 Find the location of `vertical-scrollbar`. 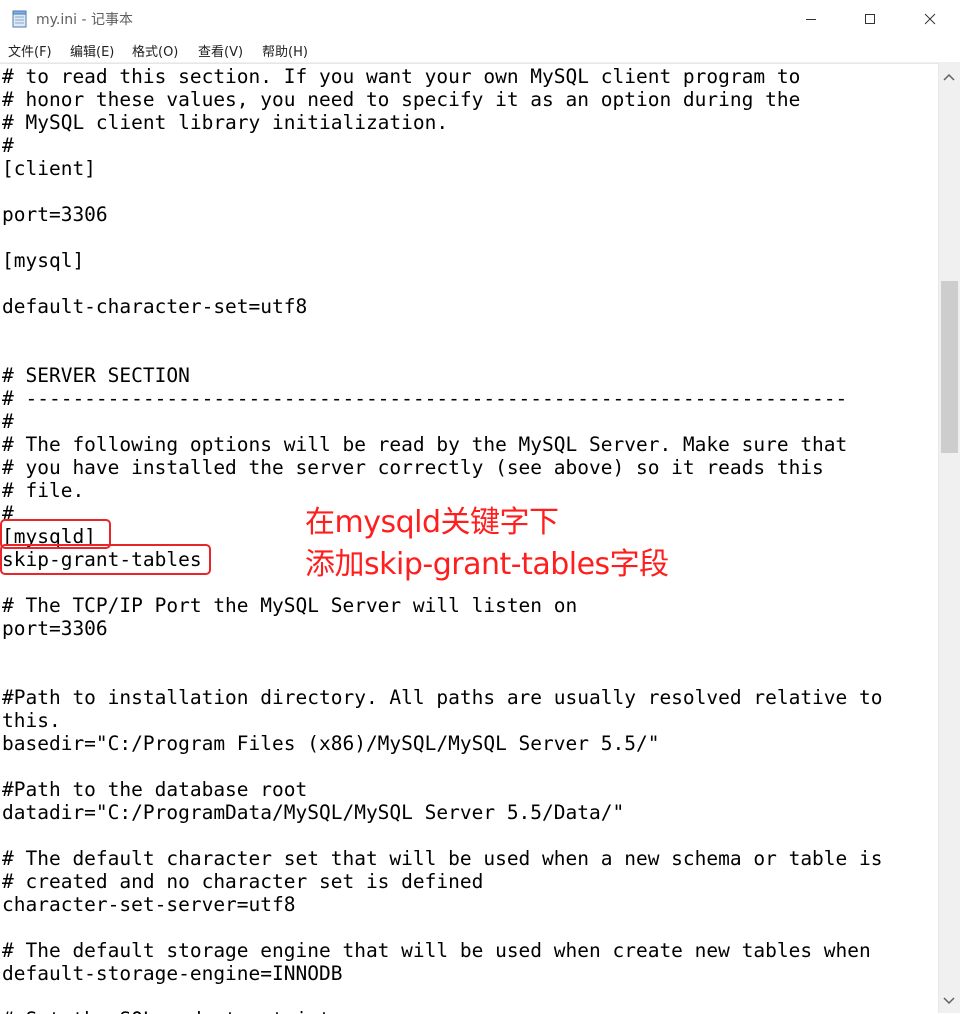

vertical-scrollbar is located at coordinates (949, 538).